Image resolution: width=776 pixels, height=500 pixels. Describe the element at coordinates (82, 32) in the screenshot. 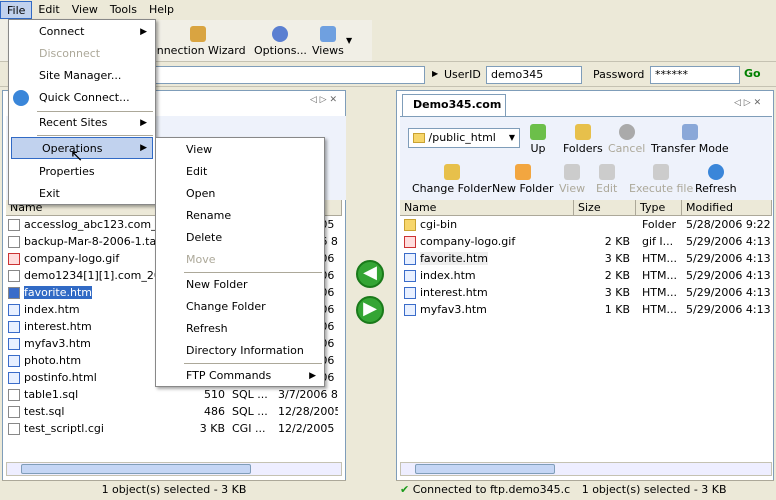

I see `file-menu-connect: Connect` at that location.